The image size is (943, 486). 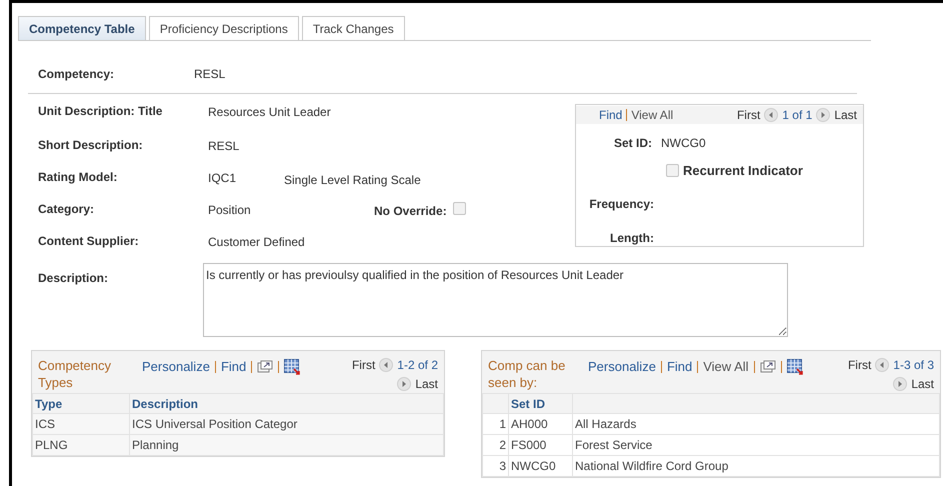 What do you see at coordinates (352, 180) in the screenshot?
I see `field-value: Single Level Rating Scale` at bounding box center [352, 180].